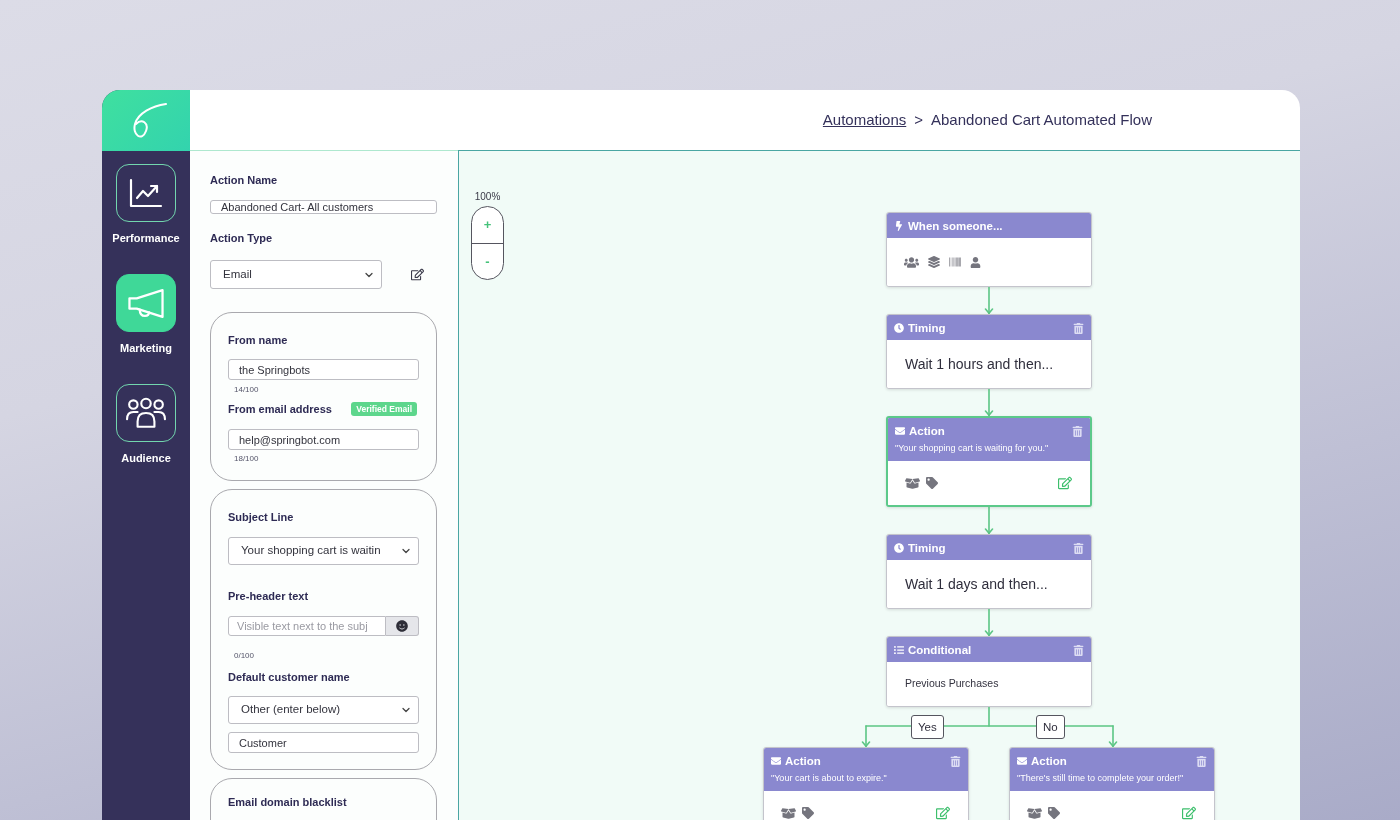 The height and width of the screenshot is (820, 1400). I want to click on people-icon, so click(146, 413).